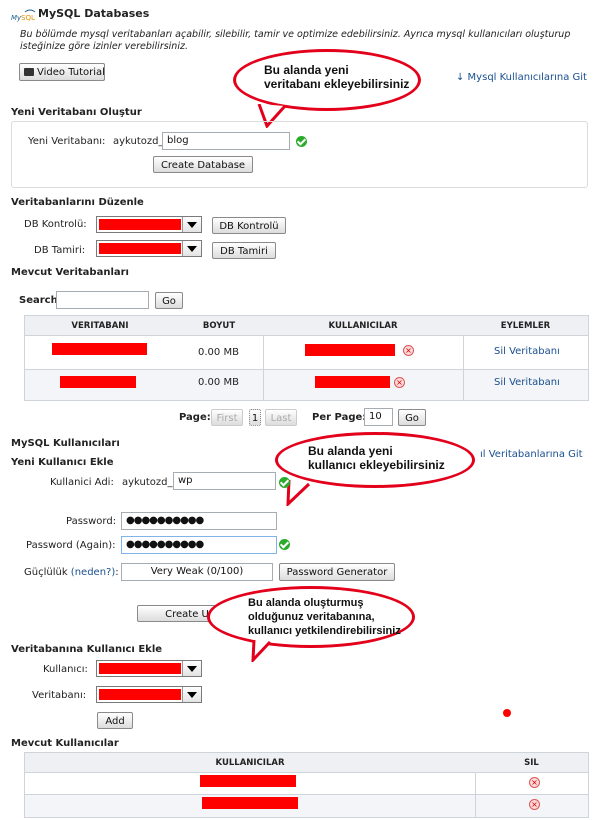 The width and height of the screenshot is (599, 820). What do you see at coordinates (102, 300) in the screenshot?
I see `search-input` at bounding box center [102, 300].